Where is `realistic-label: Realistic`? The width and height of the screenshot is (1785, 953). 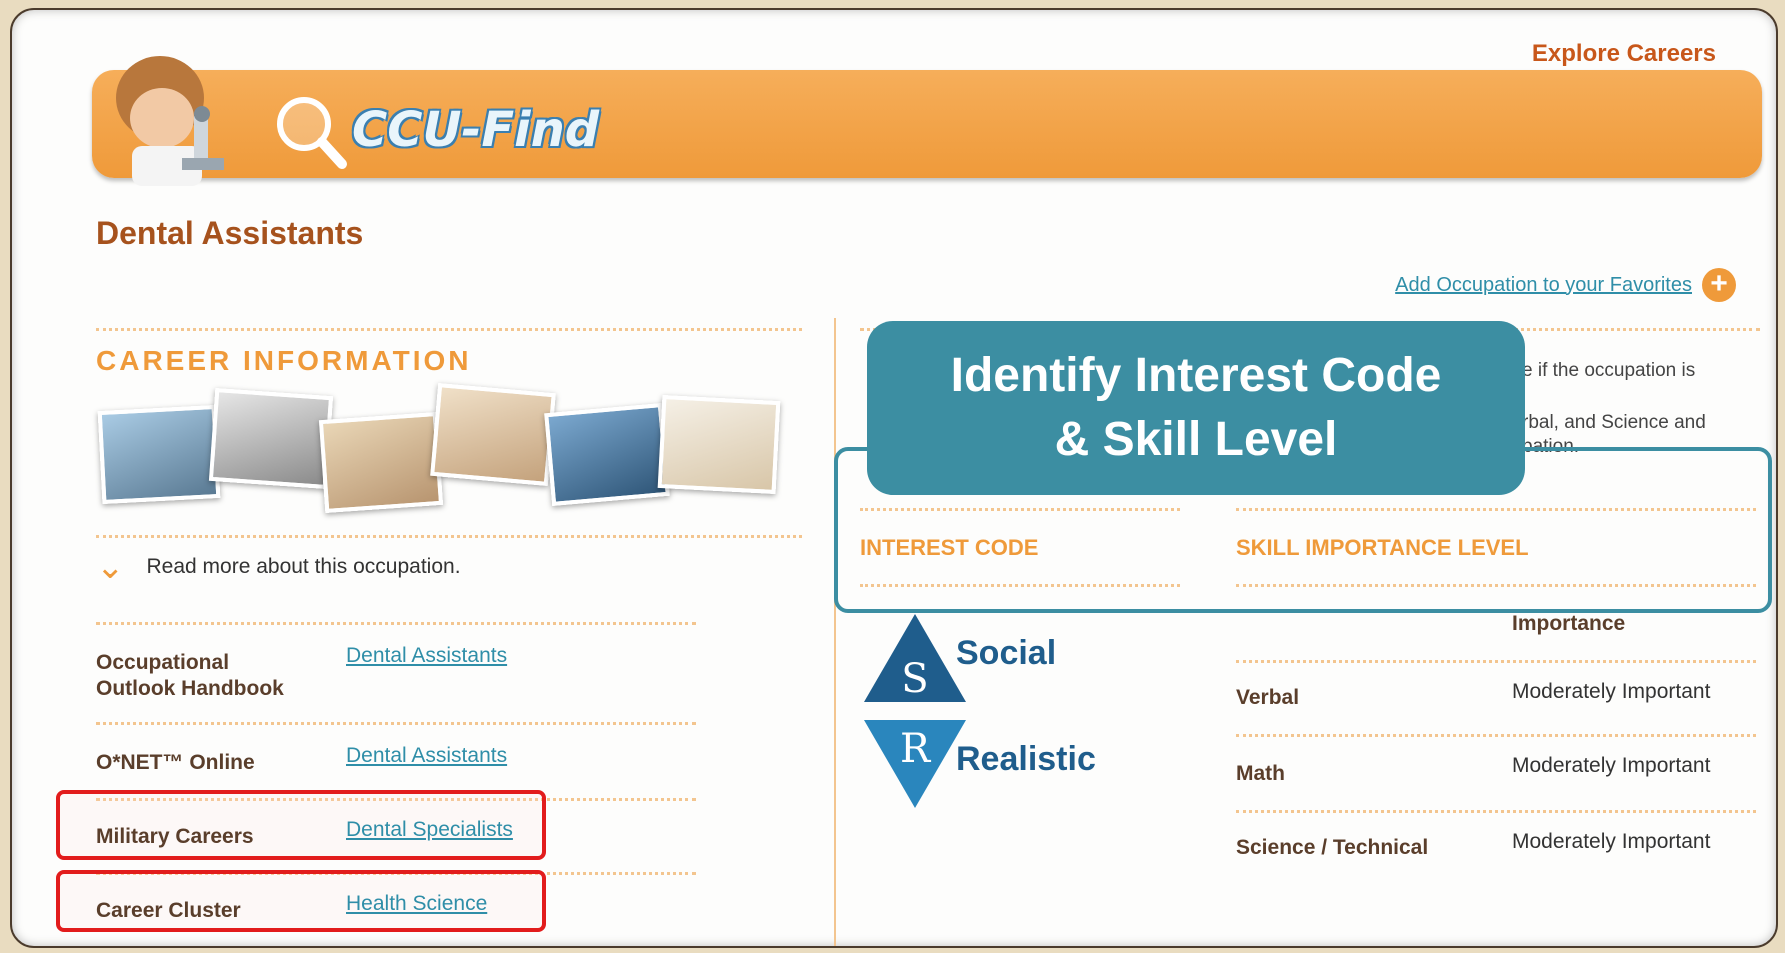 realistic-label: Realistic is located at coordinates (1026, 759).